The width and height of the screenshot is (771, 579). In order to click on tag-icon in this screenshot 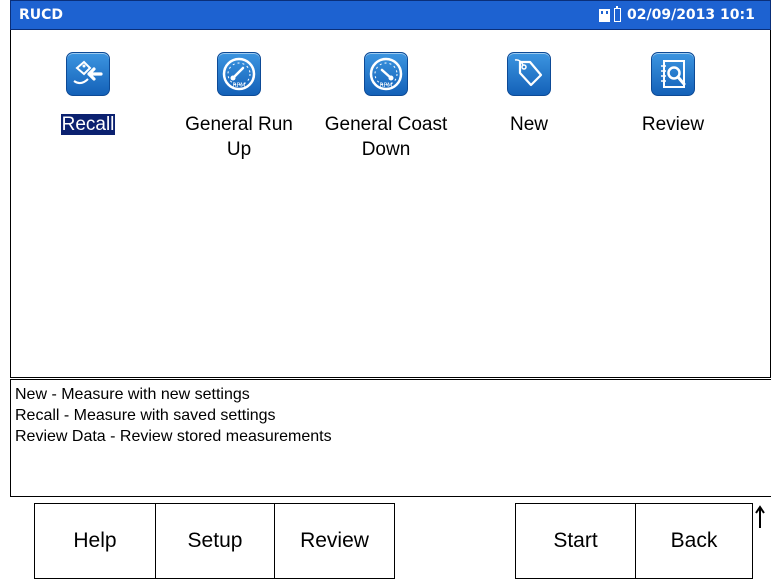, I will do `click(529, 74)`.